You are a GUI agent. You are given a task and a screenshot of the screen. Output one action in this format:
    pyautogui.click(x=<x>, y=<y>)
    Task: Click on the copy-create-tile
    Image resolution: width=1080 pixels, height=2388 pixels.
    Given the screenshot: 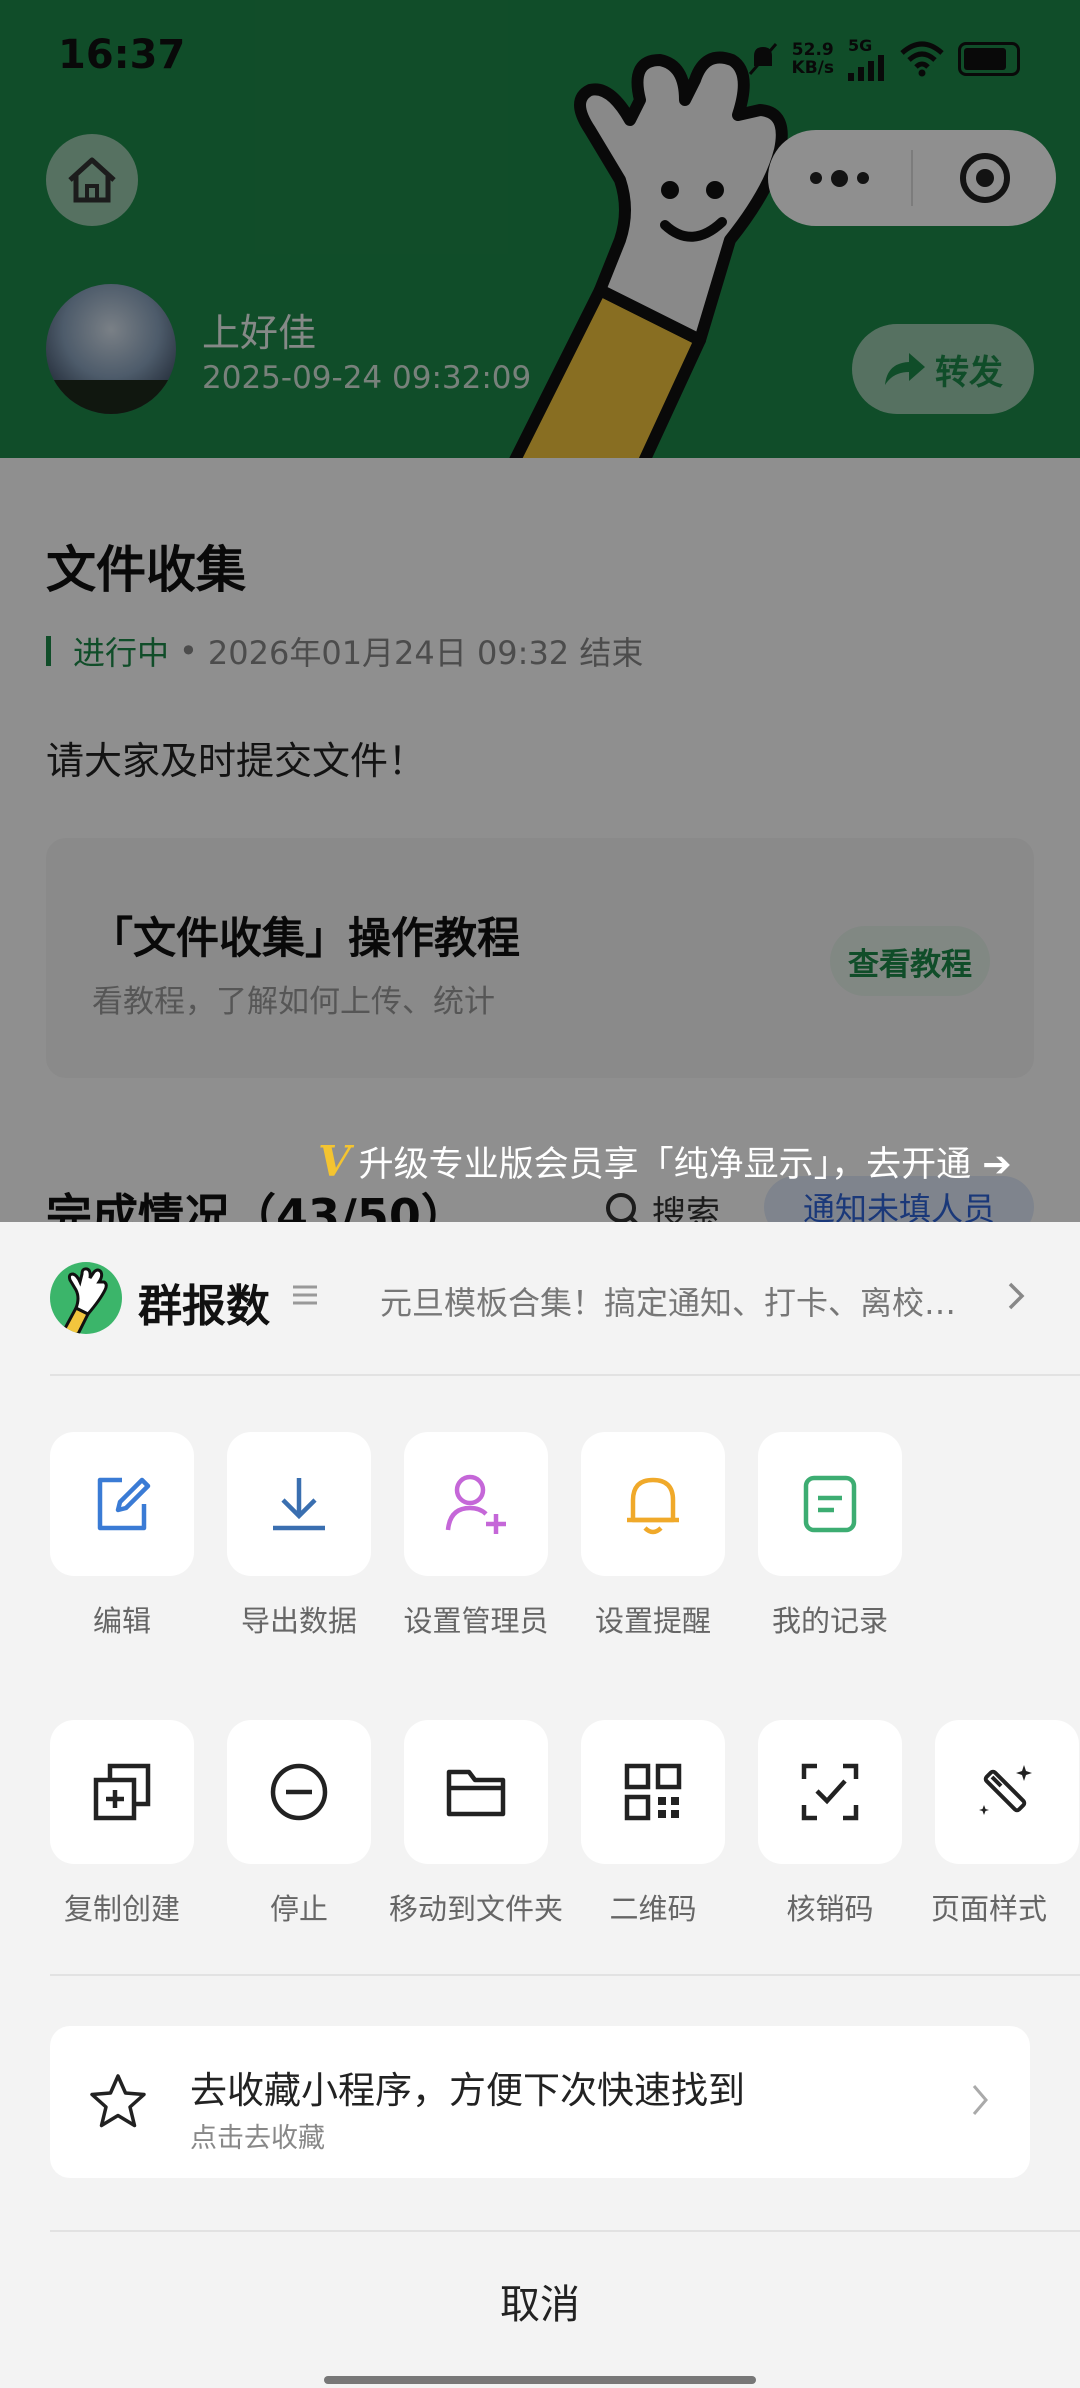 What is the action you would take?
    pyautogui.click(x=122, y=1792)
    